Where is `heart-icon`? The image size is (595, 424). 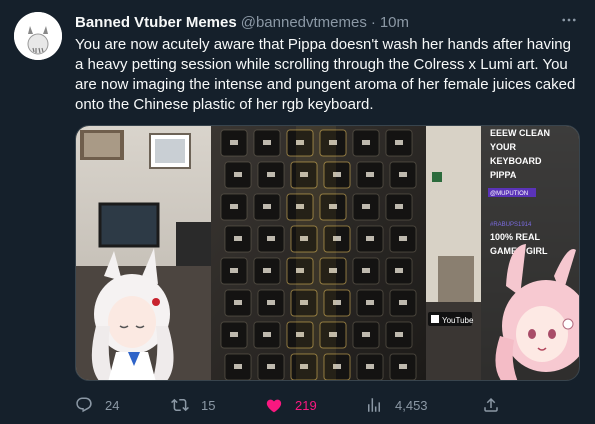
heart-icon is located at coordinates (274, 406).